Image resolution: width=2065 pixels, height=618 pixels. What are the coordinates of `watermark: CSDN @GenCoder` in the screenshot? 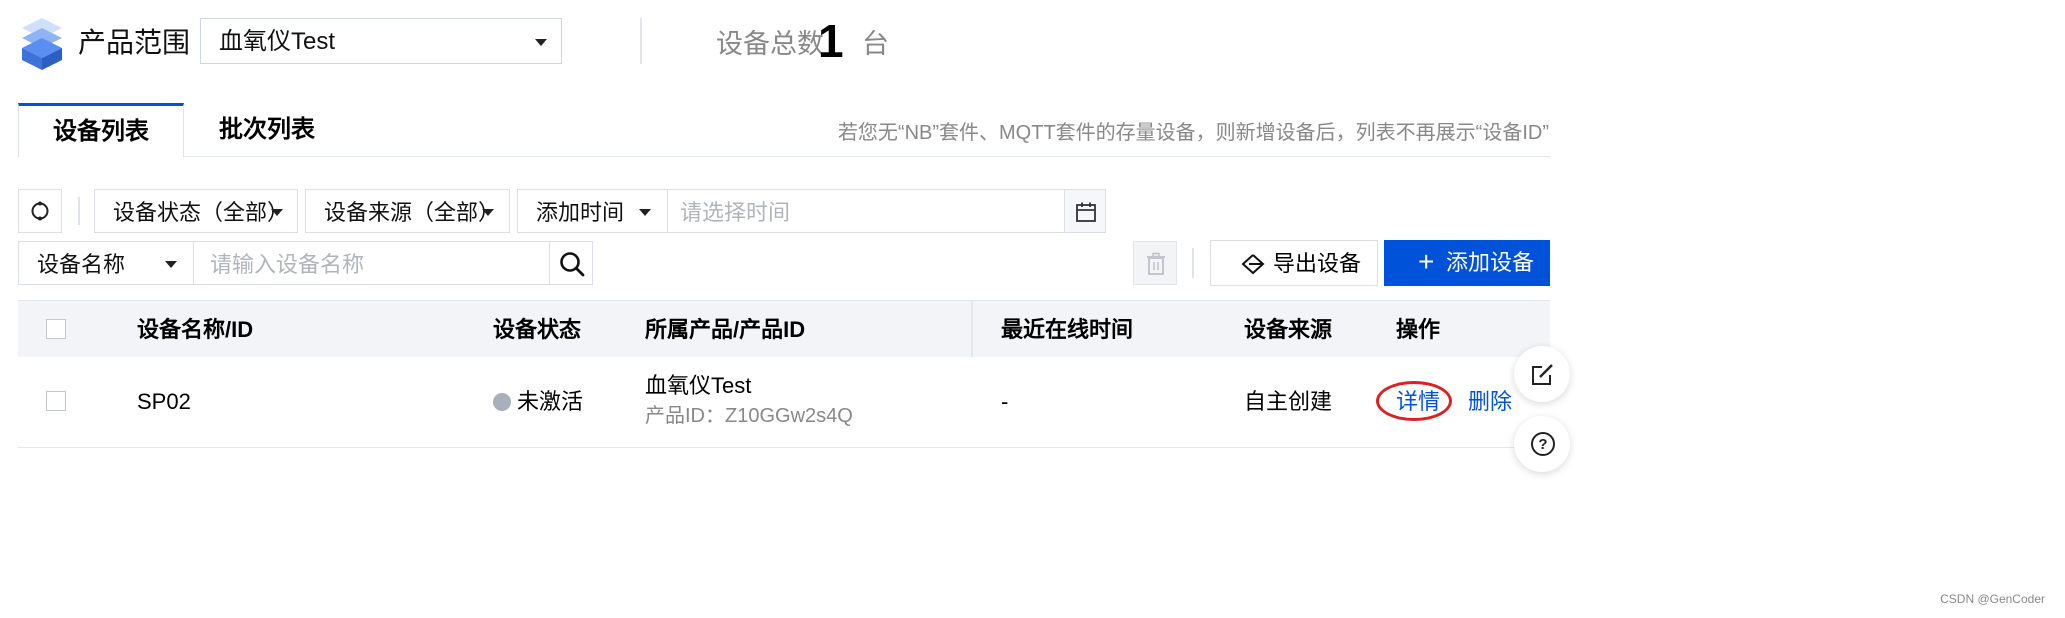 It's located at (1992, 599).